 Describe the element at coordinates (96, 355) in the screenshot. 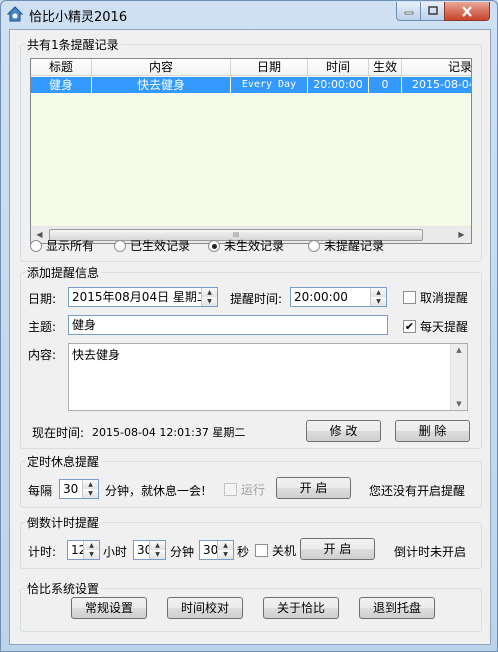

I see `content-value: 快去健身` at that location.